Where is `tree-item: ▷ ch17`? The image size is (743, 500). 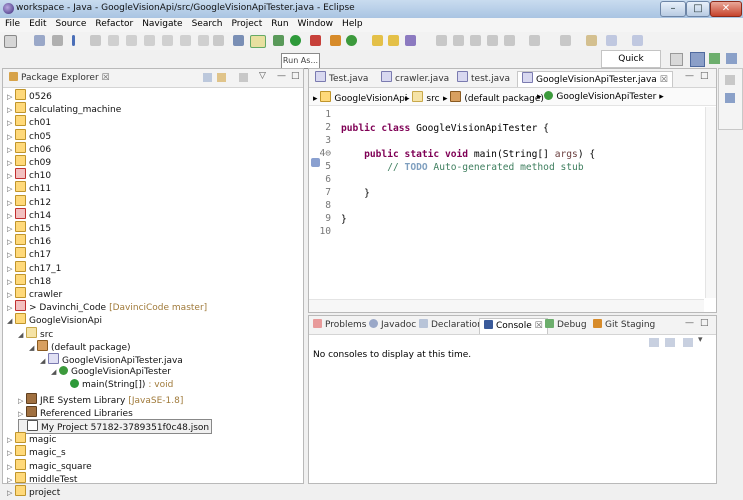
tree-item: ▷ ch17 is located at coordinates (29, 253).